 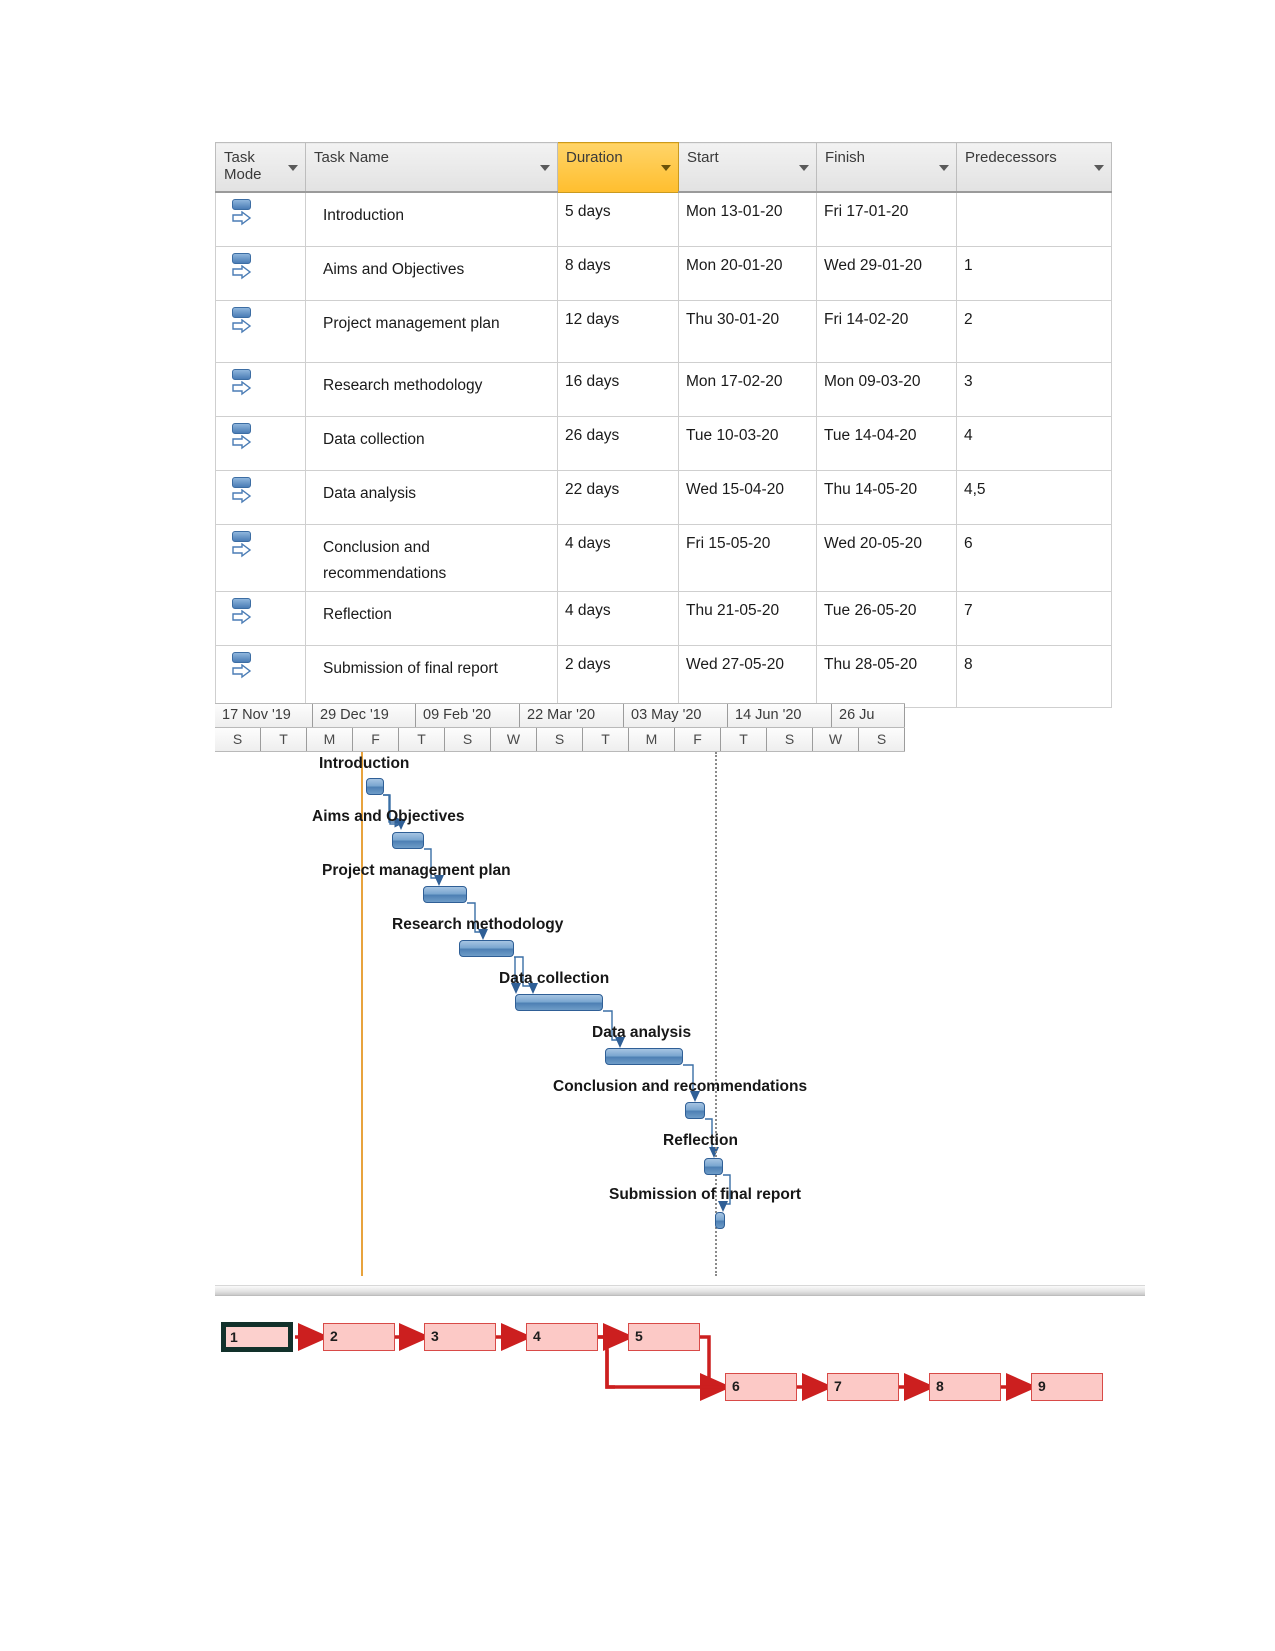 I want to click on cell-finish: Tue 26-05-20, so click(x=886, y=618).